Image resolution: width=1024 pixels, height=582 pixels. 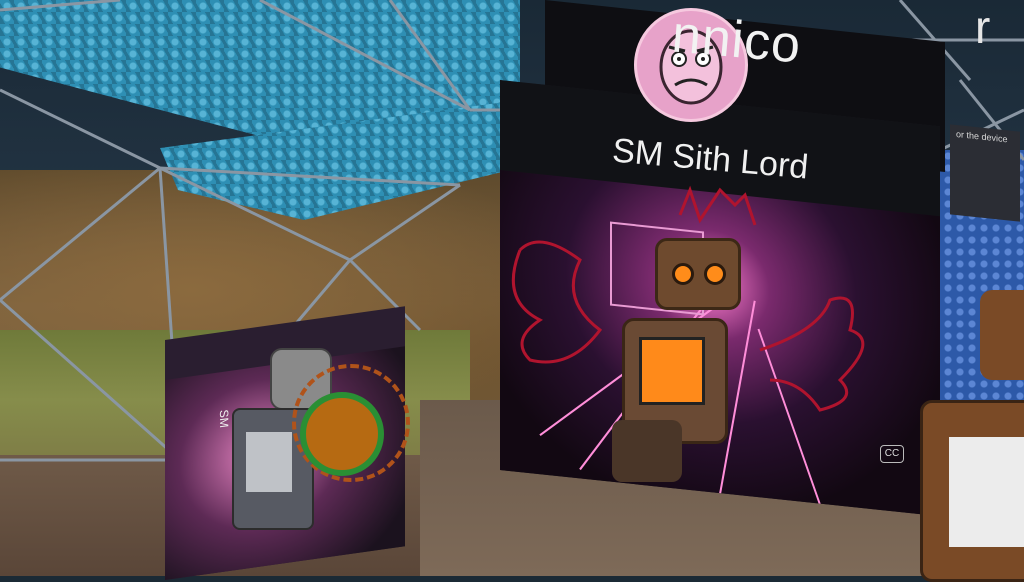 I want to click on robot-avatar-right-body, so click(x=972, y=491).